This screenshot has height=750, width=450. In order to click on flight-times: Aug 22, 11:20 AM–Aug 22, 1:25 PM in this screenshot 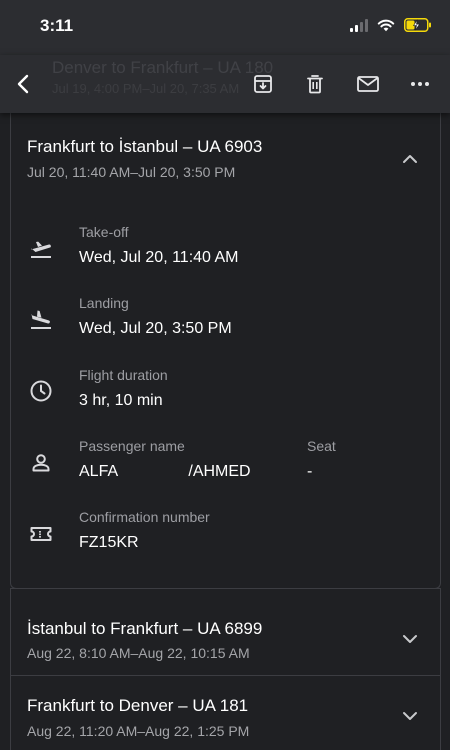, I will do `click(138, 731)`.